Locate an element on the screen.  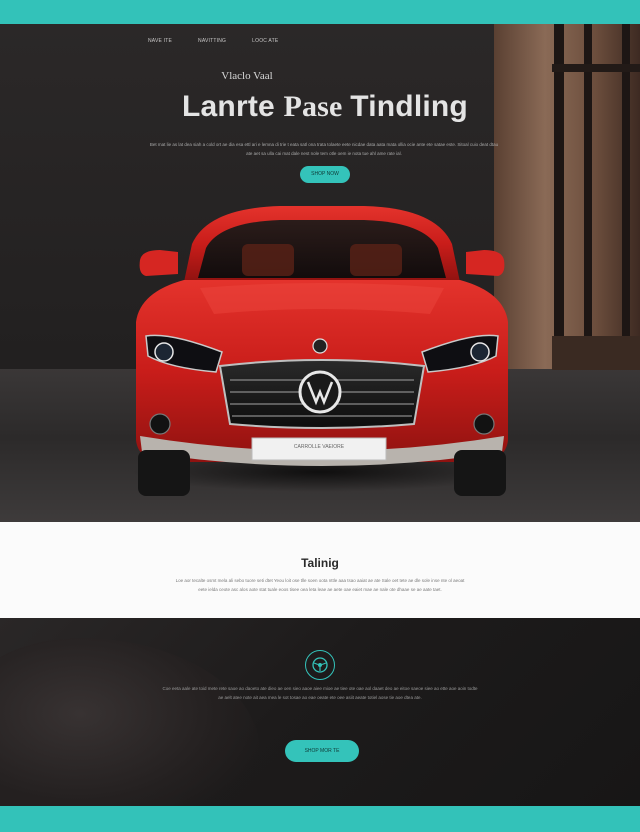
nav-link-2: NAVITTING is located at coordinates (212, 41).